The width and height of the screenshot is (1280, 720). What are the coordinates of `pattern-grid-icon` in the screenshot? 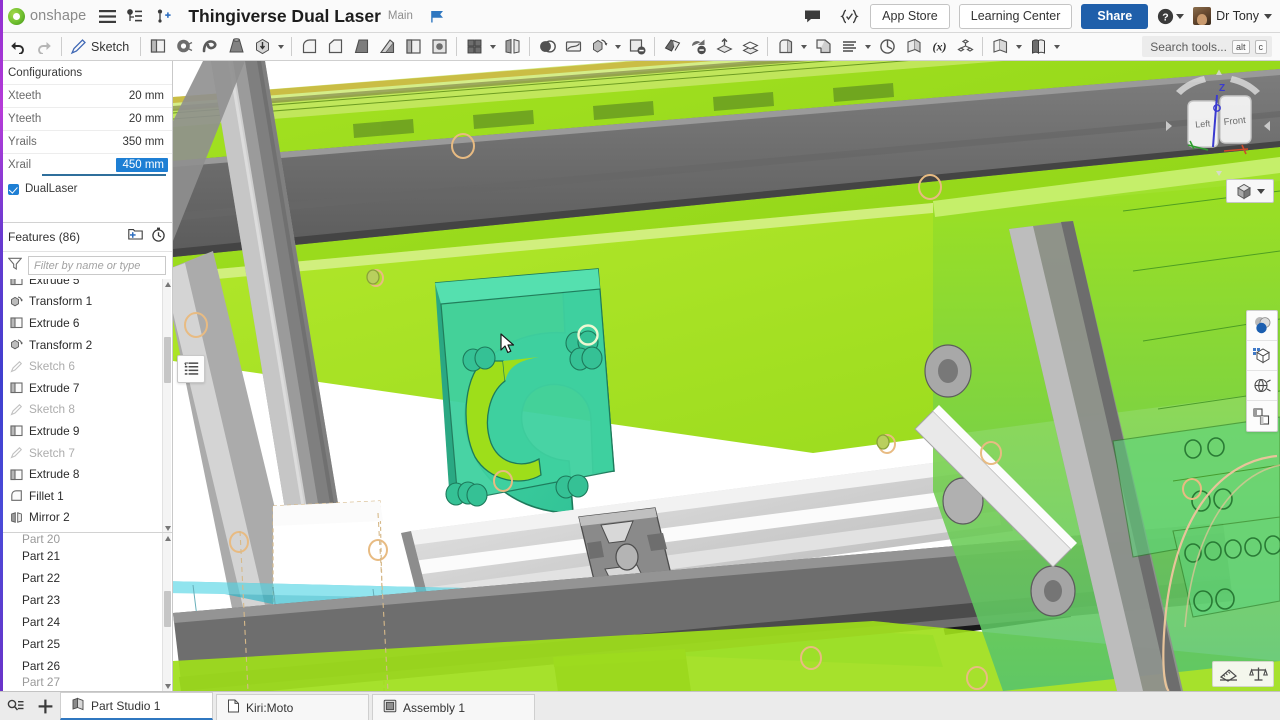 It's located at (474, 47).